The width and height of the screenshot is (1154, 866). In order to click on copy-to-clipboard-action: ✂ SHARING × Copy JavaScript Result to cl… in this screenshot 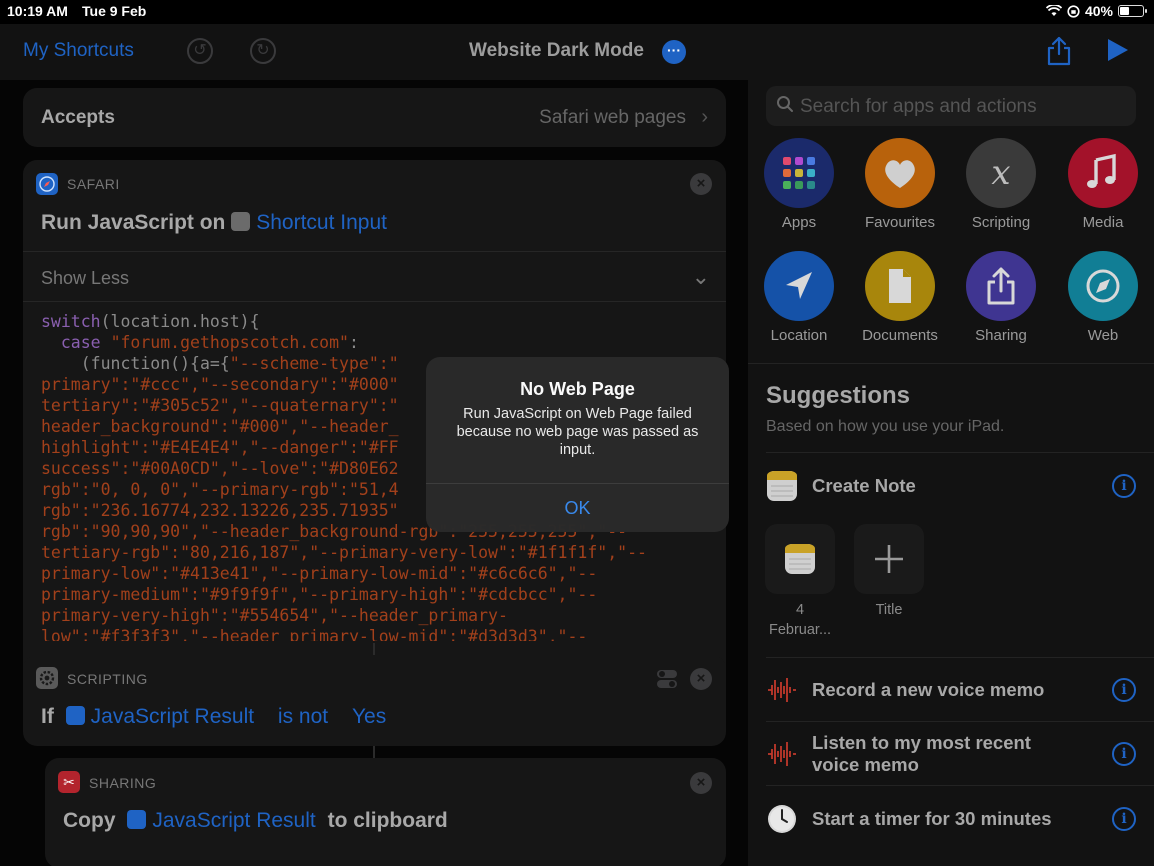, I will do `click(385, 812)`.